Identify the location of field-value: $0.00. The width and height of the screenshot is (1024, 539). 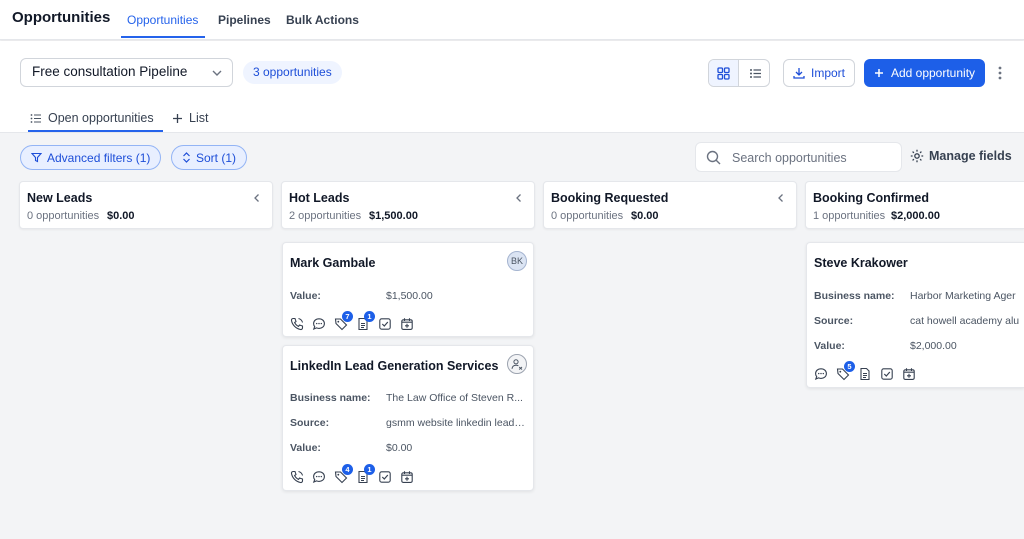
(399, 448).